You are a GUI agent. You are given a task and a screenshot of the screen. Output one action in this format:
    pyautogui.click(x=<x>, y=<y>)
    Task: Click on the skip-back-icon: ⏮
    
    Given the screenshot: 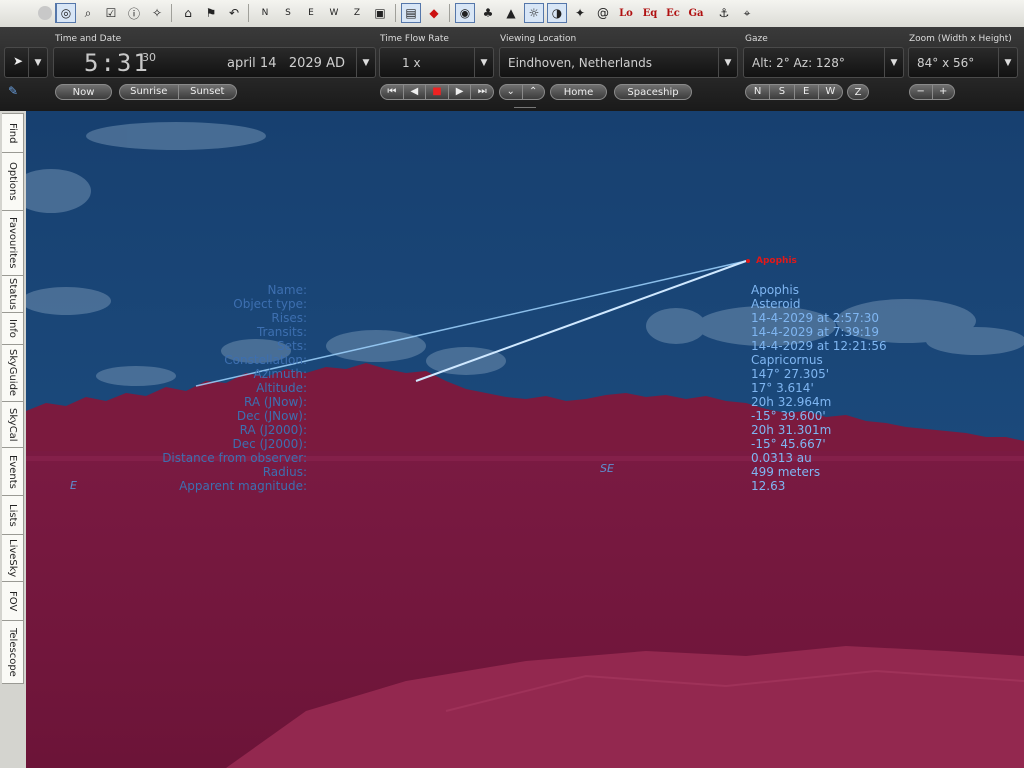 What is the action you would take?
    pyautogui.click(x=392, y=92)
    